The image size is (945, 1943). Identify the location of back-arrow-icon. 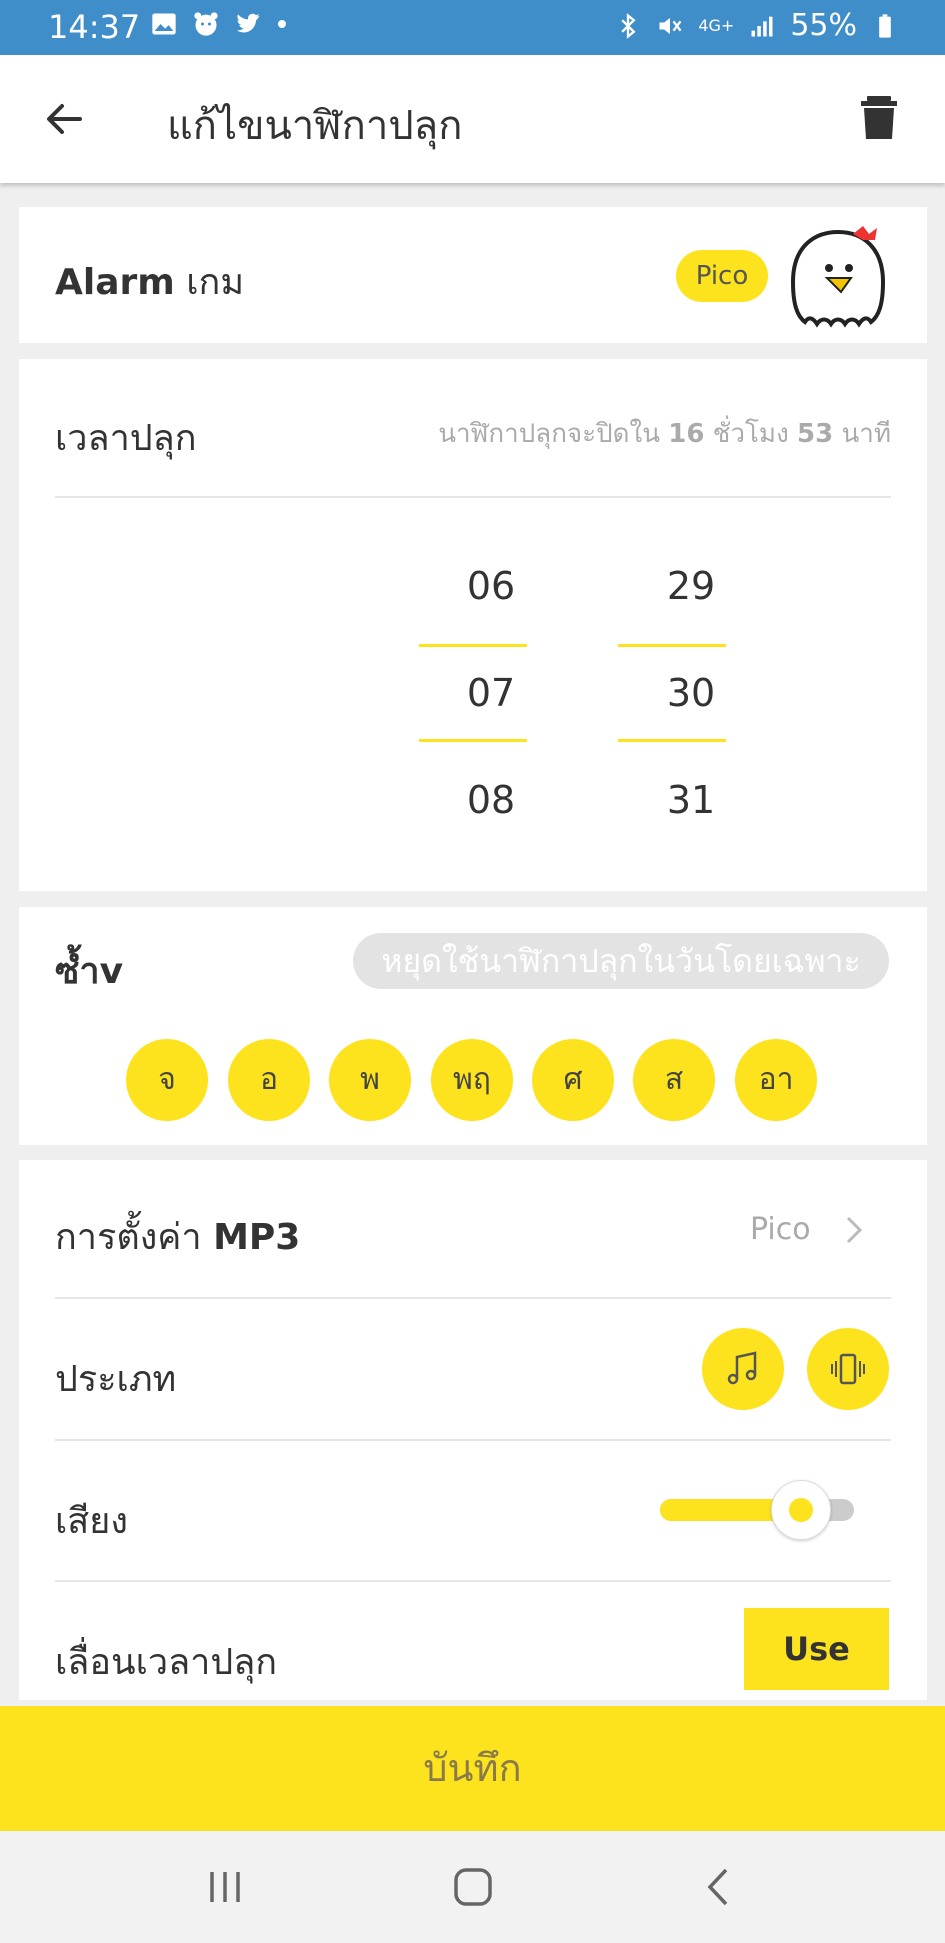
(64, 119).